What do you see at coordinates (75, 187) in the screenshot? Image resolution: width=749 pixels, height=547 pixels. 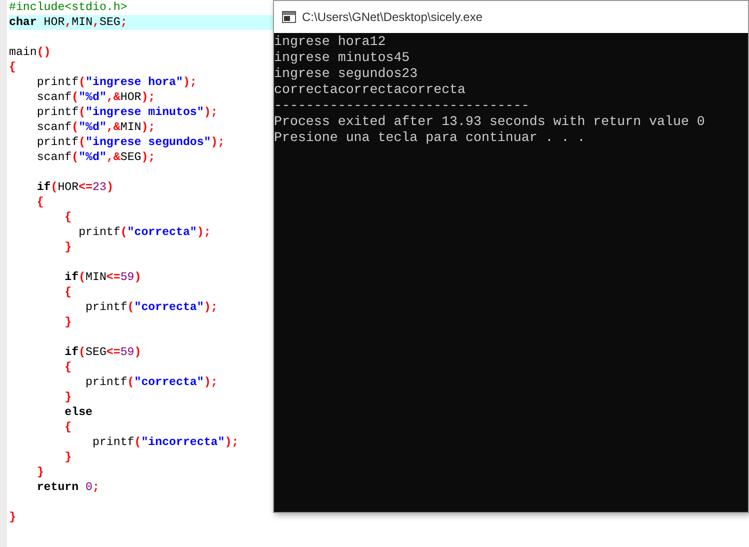 I see `code-line: if(HOR<=23)` at bounding box center [75, 187].